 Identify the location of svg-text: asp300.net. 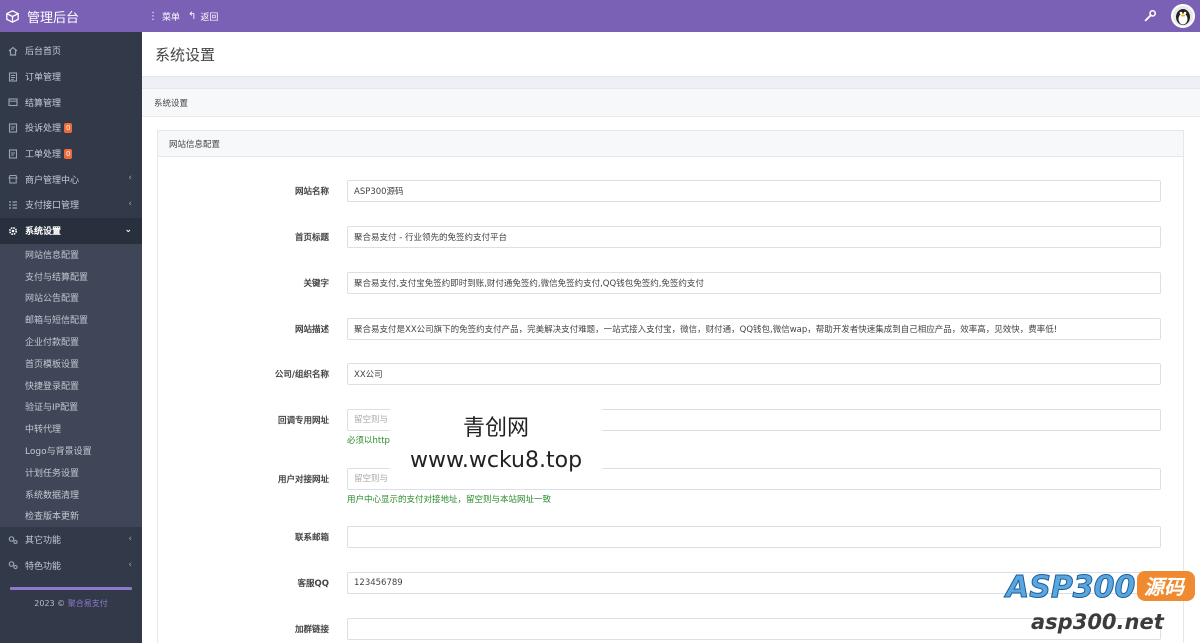
(1098, 622).